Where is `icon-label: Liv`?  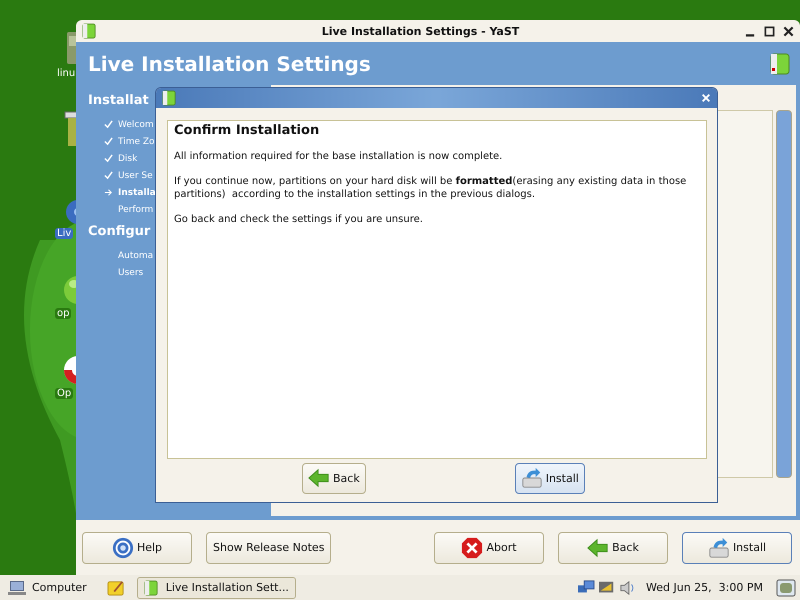
icon-label: Liv is located at coordinates (64, 233).